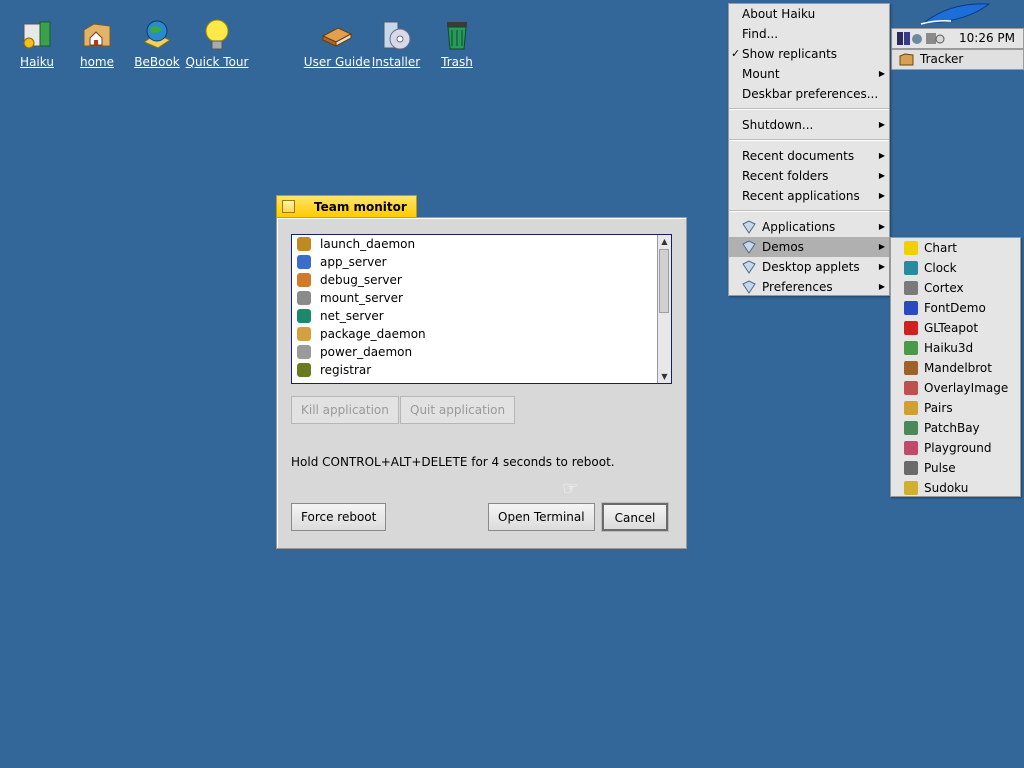 The height and width of the screenshot is (768, 1024). What do you see at coordinates (353, 262) in the screenshot?
I see `process-name: app_server` at bounding box center [353, 262].